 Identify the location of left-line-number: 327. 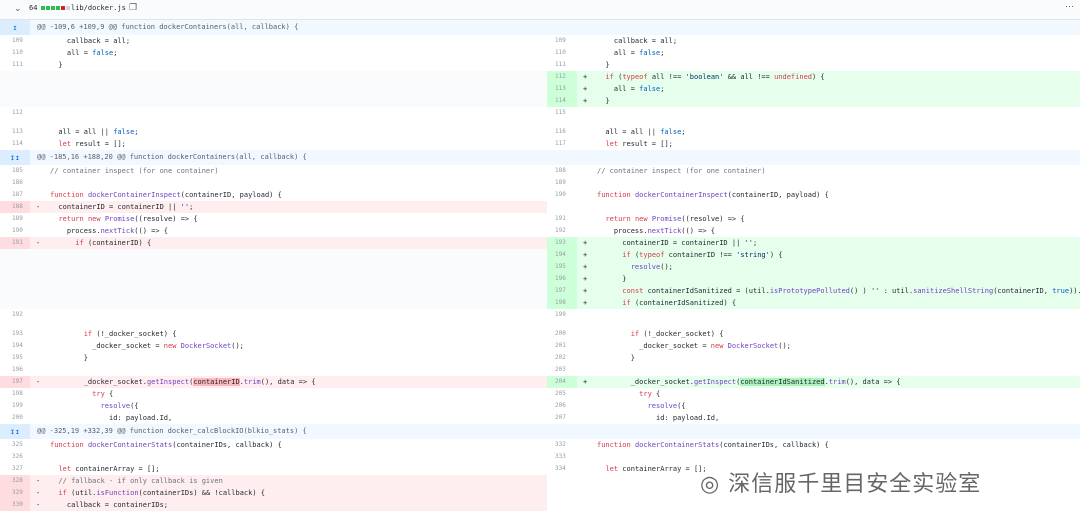
(15, 469).